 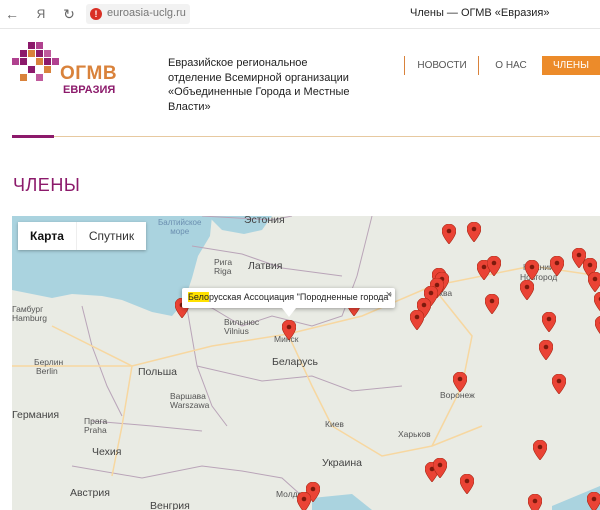 I want to click on map-label: Vilnius, so click(x=236, y=331).